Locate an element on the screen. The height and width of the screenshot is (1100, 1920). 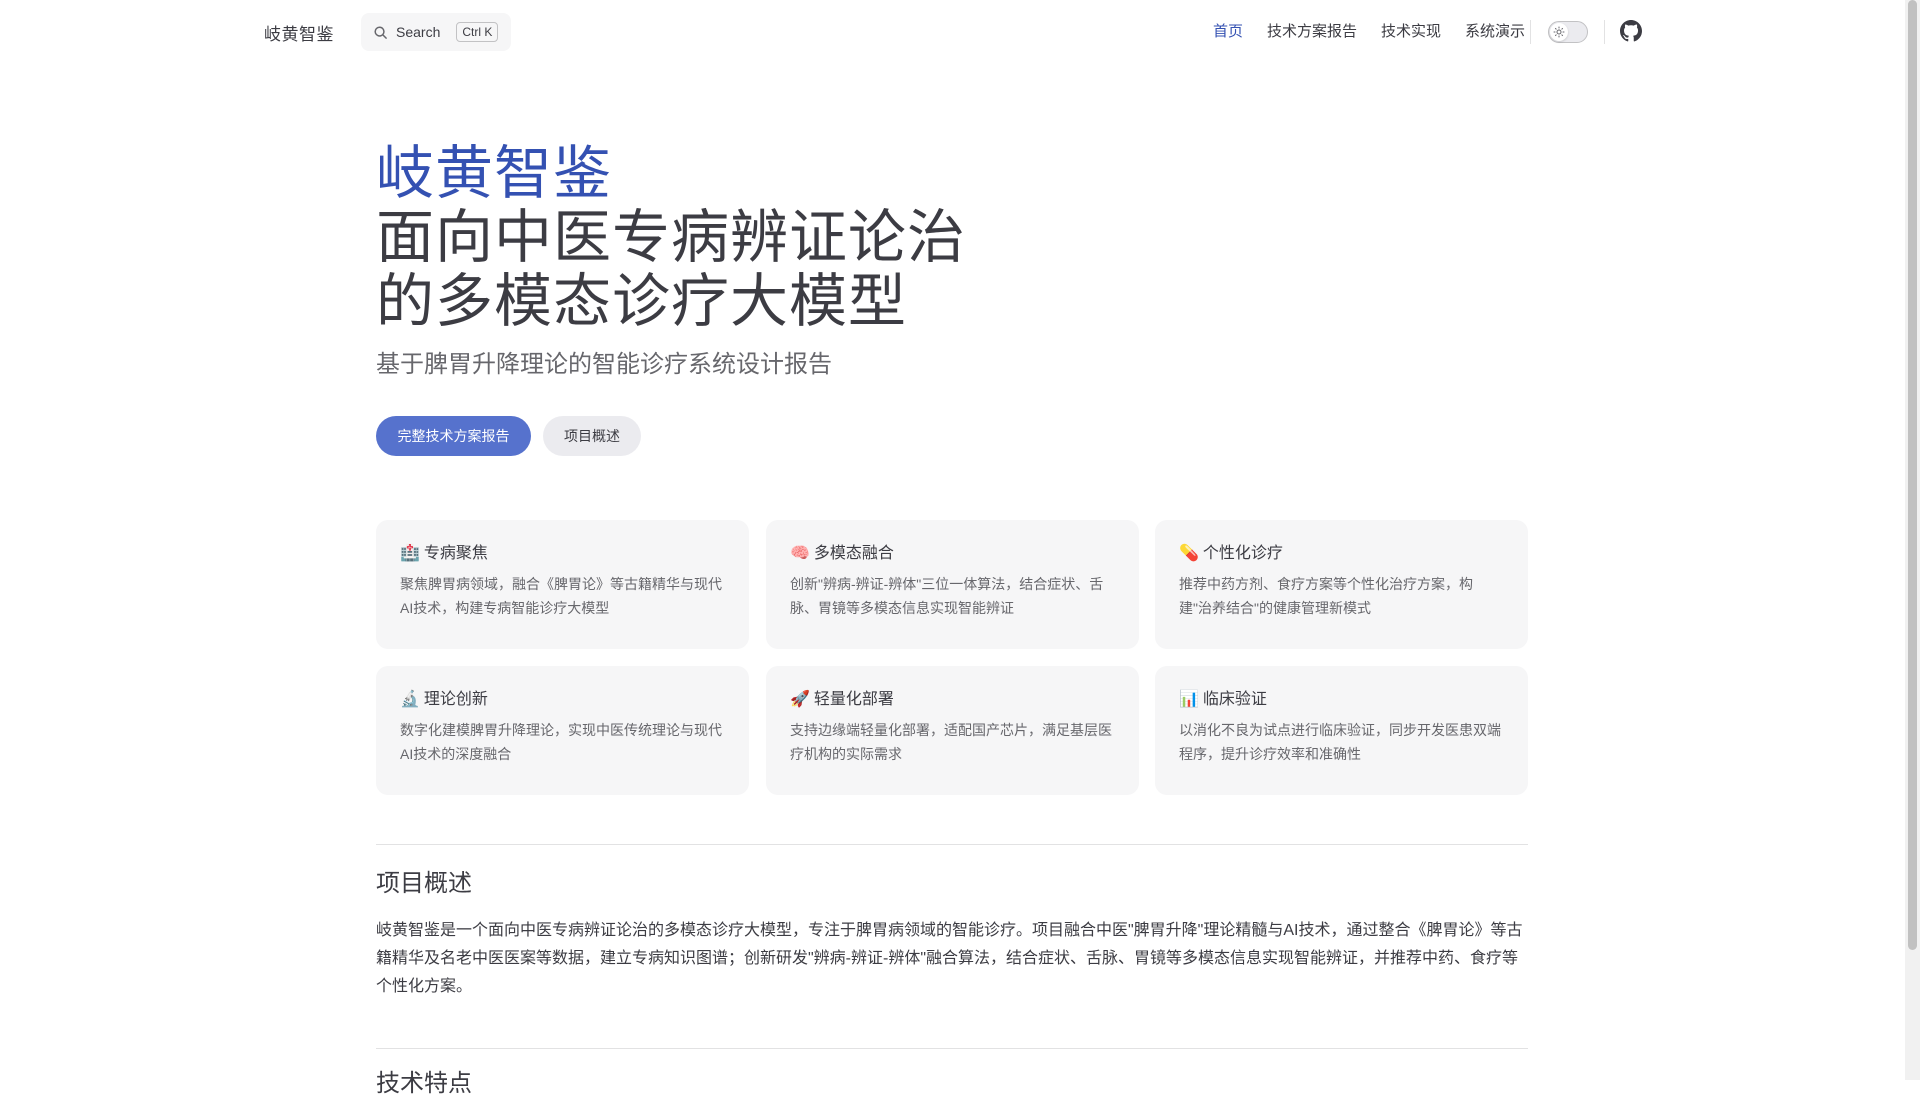
feature-details: 支持边缘端轻量化部署，适配国产芯片，满足基层医疗机构的实际需求 is located at coordinates (951, 742).